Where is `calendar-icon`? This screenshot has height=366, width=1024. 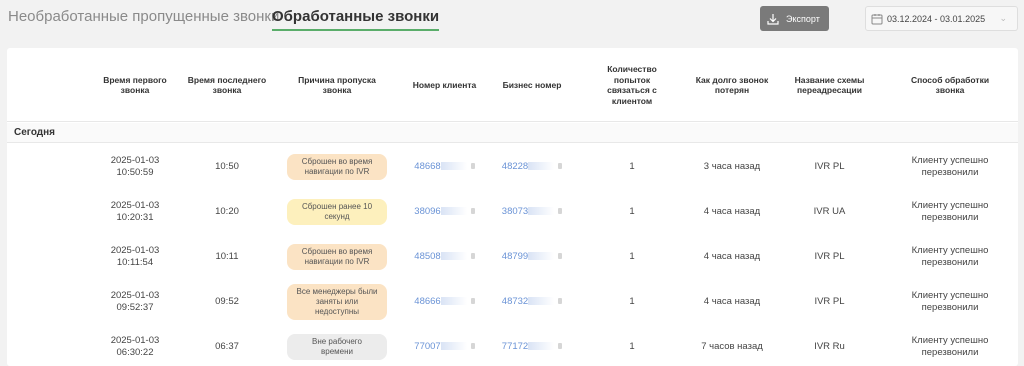
calendar-icon is located at coordinates (877, 18).